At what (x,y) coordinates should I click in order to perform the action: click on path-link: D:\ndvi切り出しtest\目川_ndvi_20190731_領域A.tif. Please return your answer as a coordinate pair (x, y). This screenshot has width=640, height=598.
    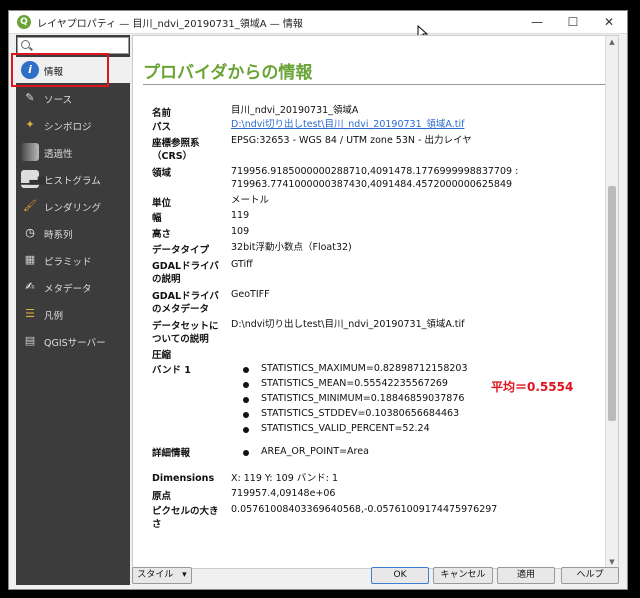
    Looking at the image, I should click on (347, 124).